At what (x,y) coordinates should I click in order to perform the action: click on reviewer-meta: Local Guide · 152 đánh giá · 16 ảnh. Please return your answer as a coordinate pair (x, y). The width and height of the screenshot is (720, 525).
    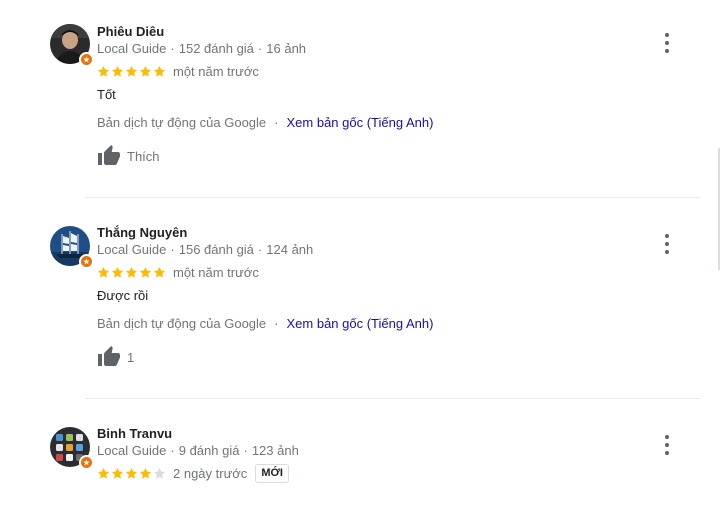
    Looking at the image, I should click on (202, 48).